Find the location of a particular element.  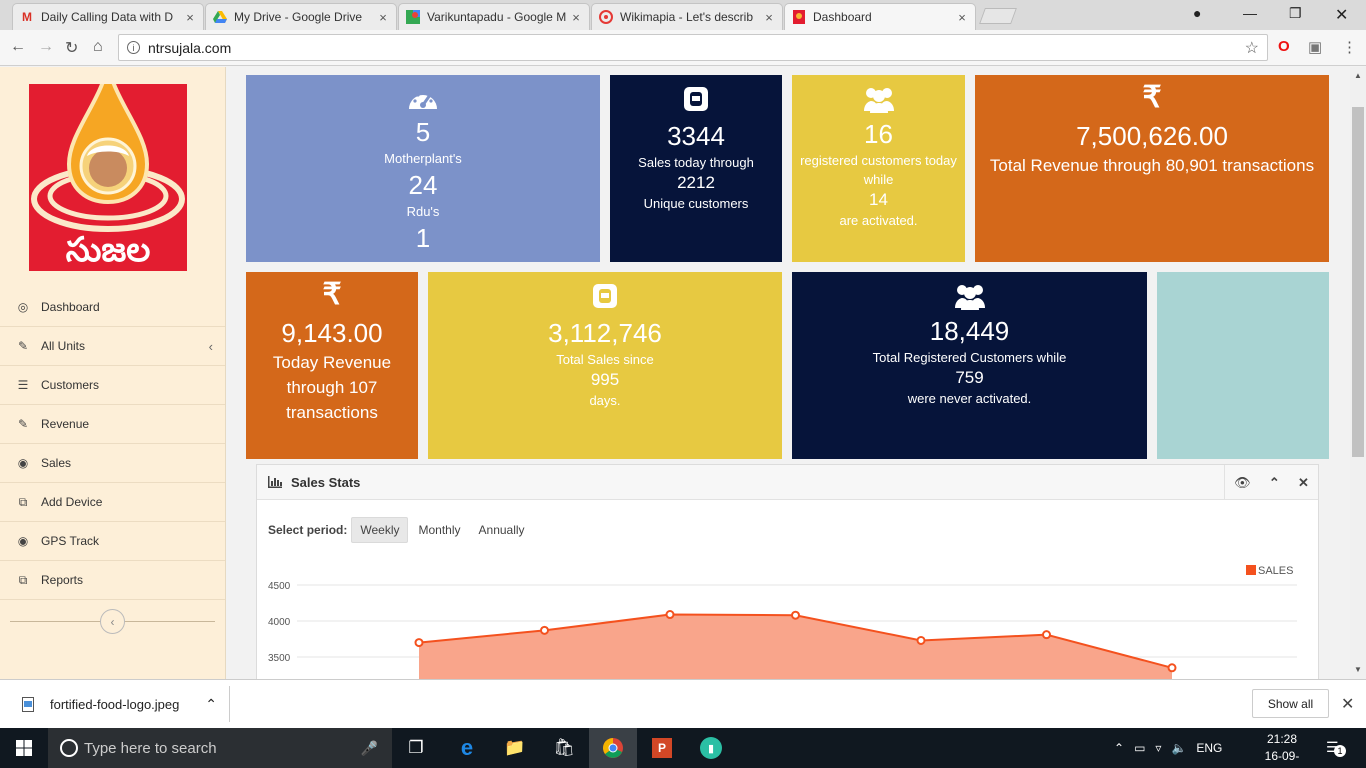

windows-start-icon is located at coordinates (24, 748).